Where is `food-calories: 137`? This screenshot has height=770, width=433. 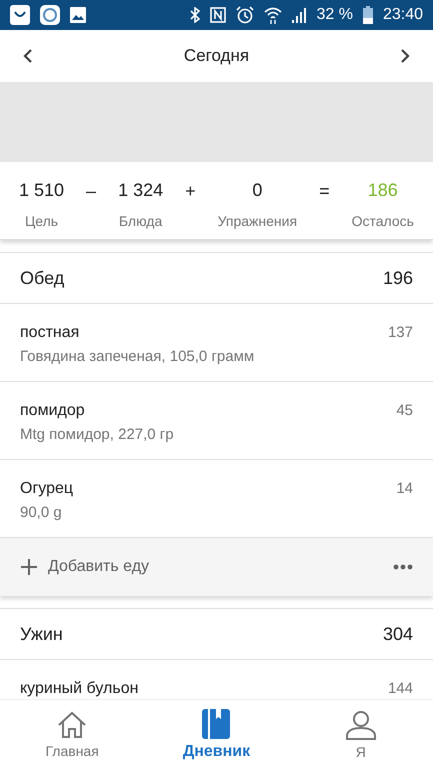 food-calories: 137 is located at coordinates (400, 333).